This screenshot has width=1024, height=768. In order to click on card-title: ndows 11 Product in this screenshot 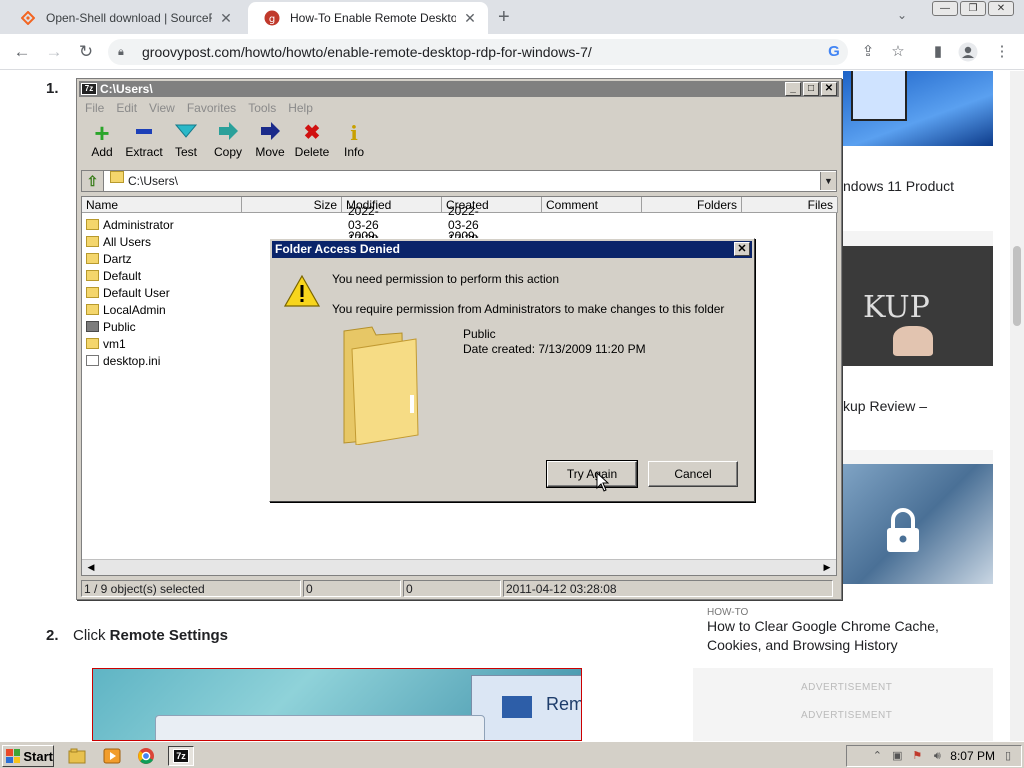, I will do `click(899, 186)`.